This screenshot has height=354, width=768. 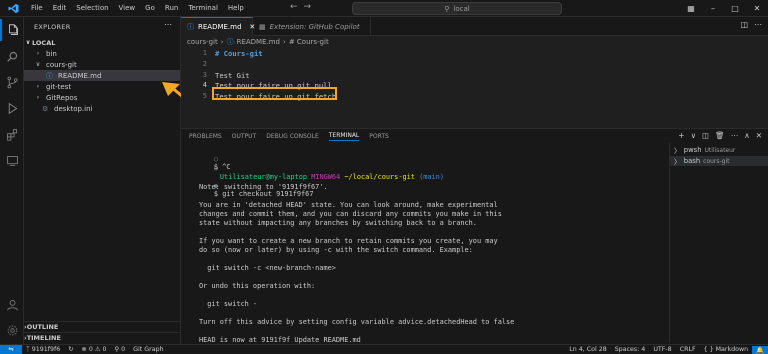 I want to click on cursor-position: Ln 4, Col 28, so click(x=588, y=350).